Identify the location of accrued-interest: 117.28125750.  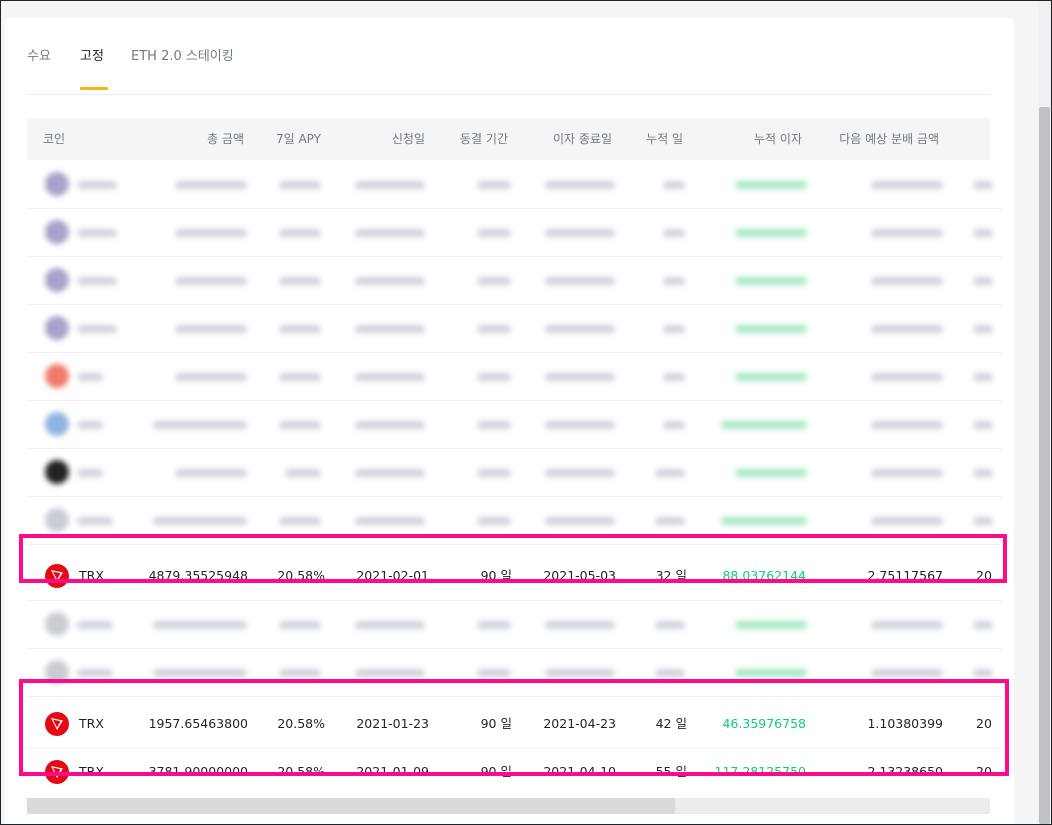
(760, 771).